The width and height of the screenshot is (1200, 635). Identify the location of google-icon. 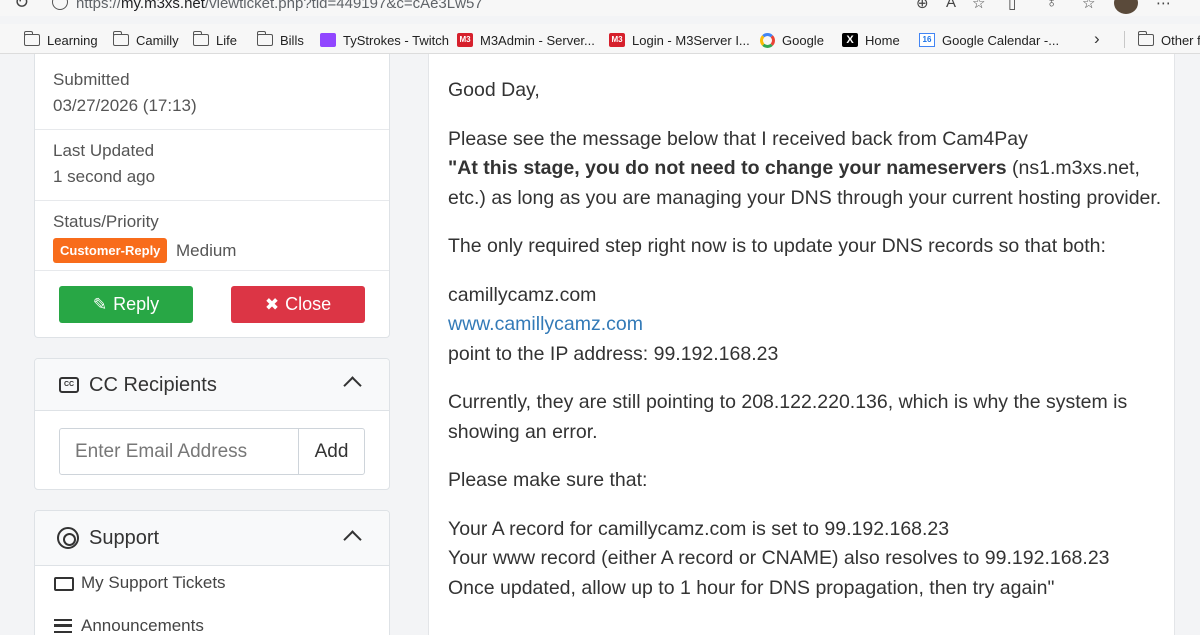
(767, 40).